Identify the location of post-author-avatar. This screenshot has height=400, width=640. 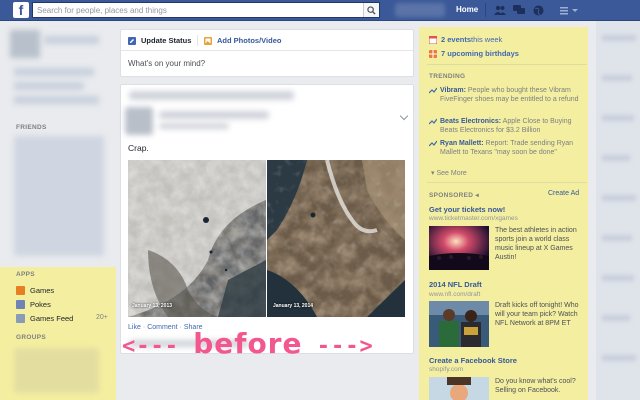
(139, 121).